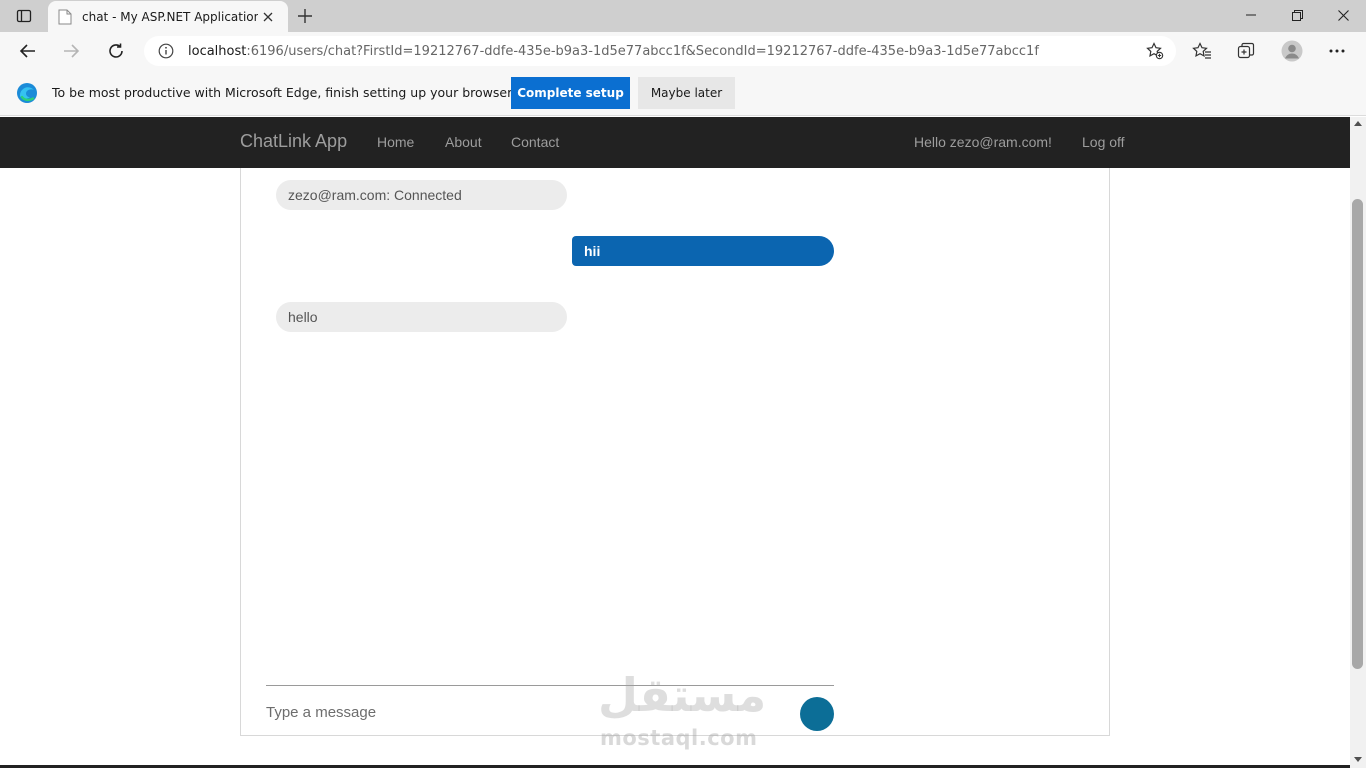 The width and height of the screenshot is (1366, 768). I want to click on nav-link-contact: Contact, so click(535, 142).